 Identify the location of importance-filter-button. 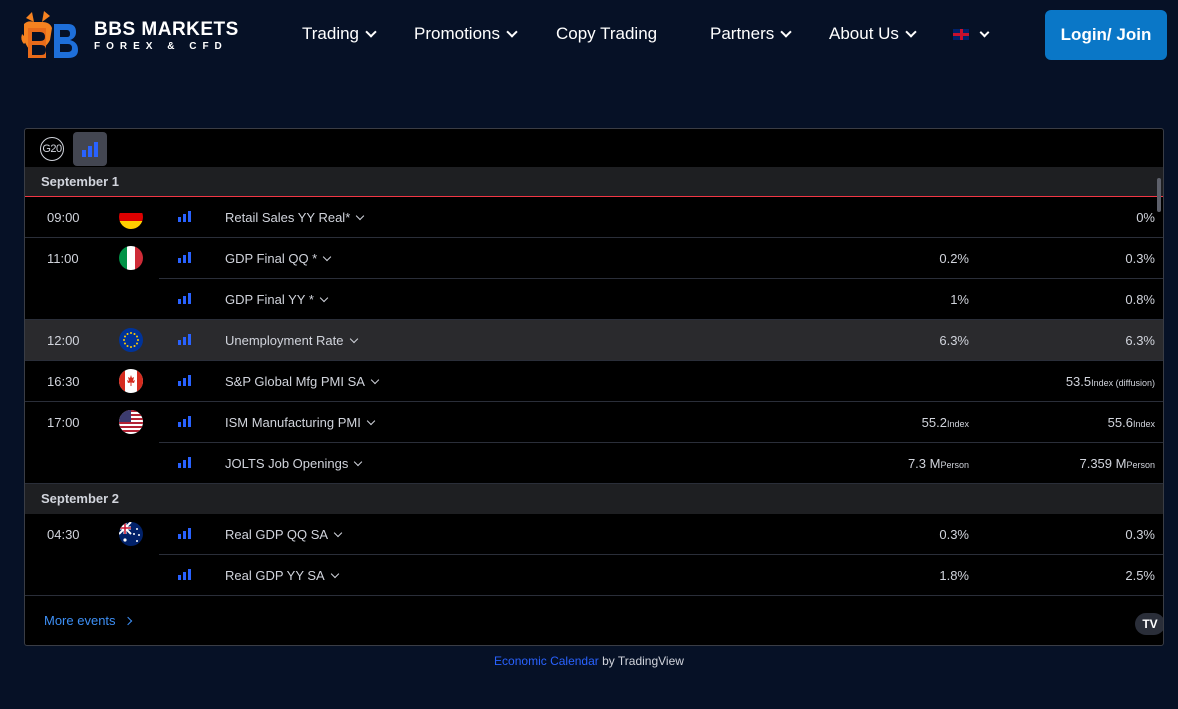
(90, 149).